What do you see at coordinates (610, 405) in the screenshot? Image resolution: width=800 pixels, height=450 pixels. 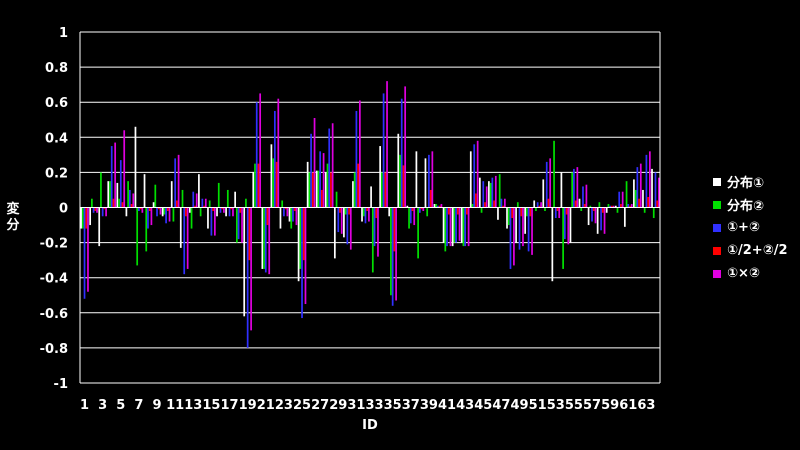 I see `x-tick-label: 59` at bounding box center [610, 405].